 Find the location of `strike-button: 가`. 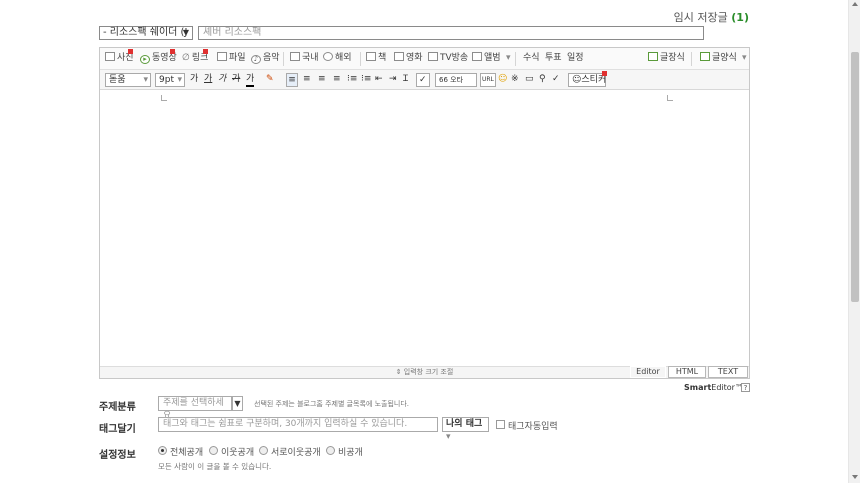

strike-button: 가 is located at coordinates (236, 80).